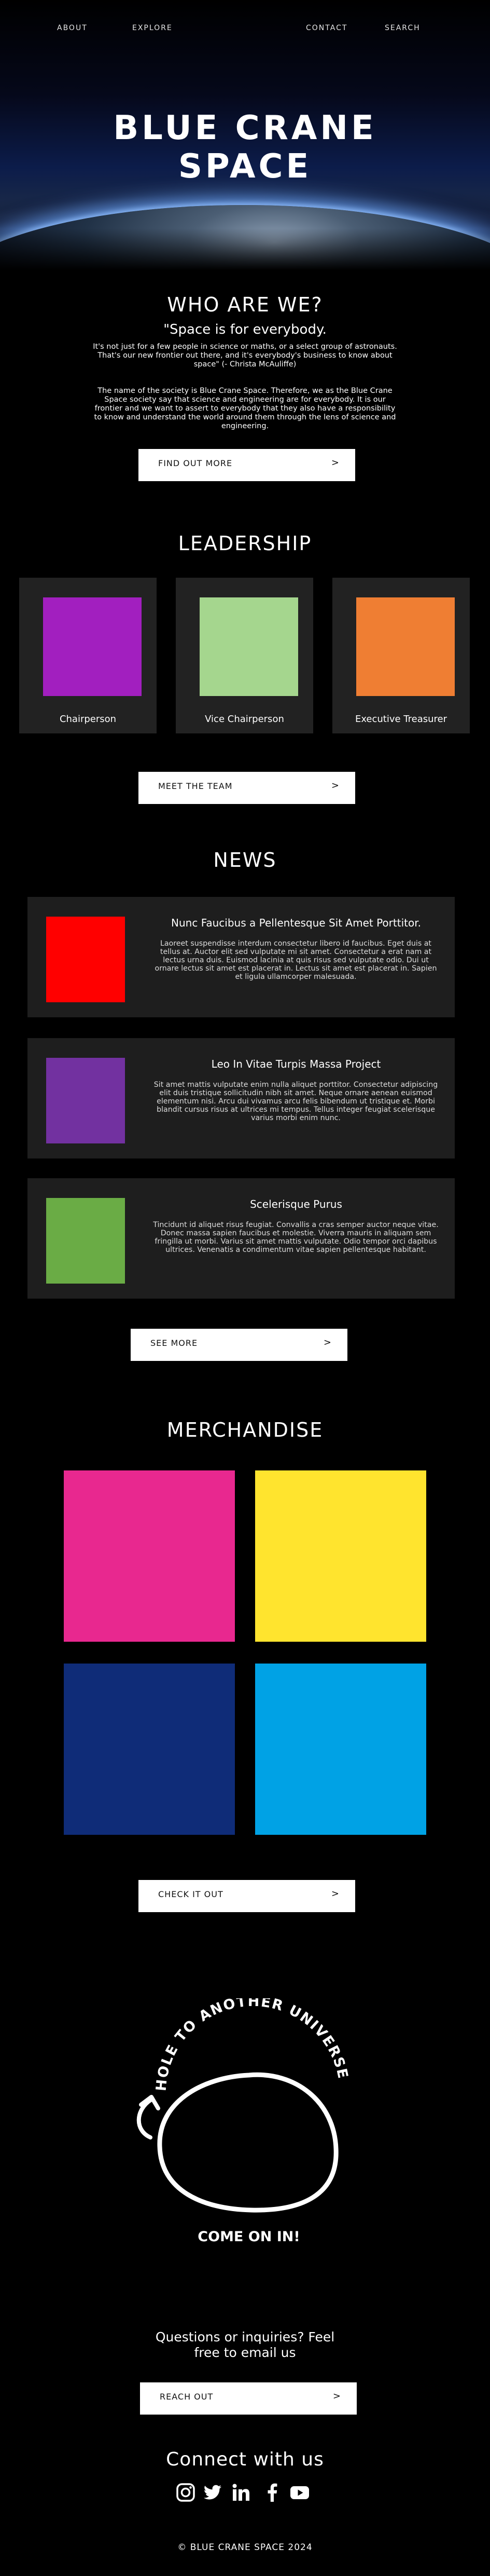 This screenshot has height=2576, width=490. What do you see at coordinates (401, 719) in the screenshot?
I see `leader-role: Executive Treasurer` at bounding box center [401, 719].